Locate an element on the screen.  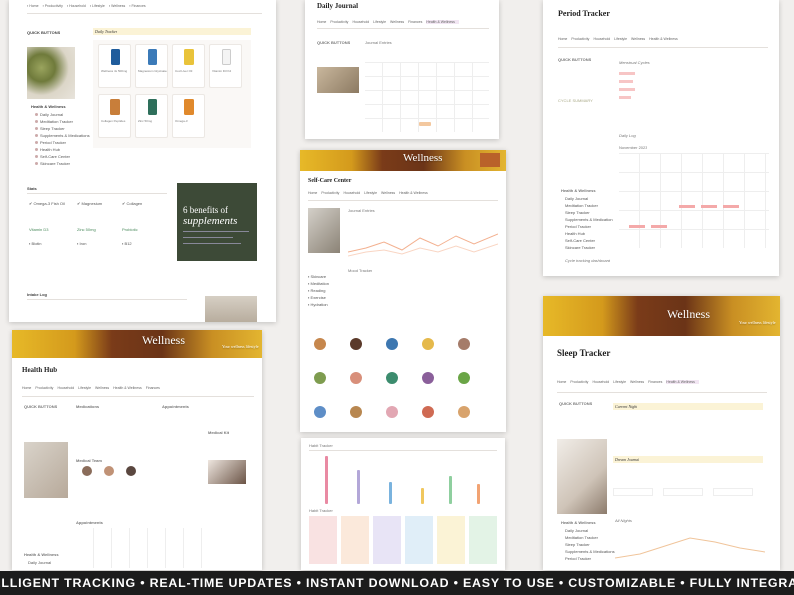
mood-tracker-label: Mood Tracker is located at coordinates (360, 270).